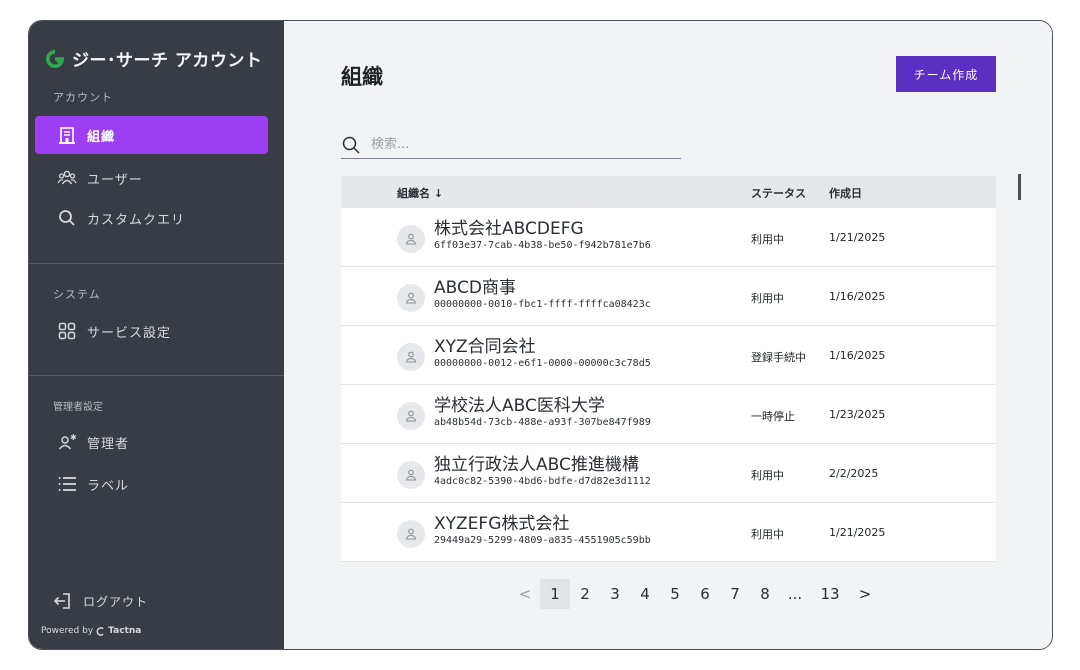 The width and height of the screenshot is (1080, 670). I want to click on sidebar-item-label: ユーザー, so click(115, 180).